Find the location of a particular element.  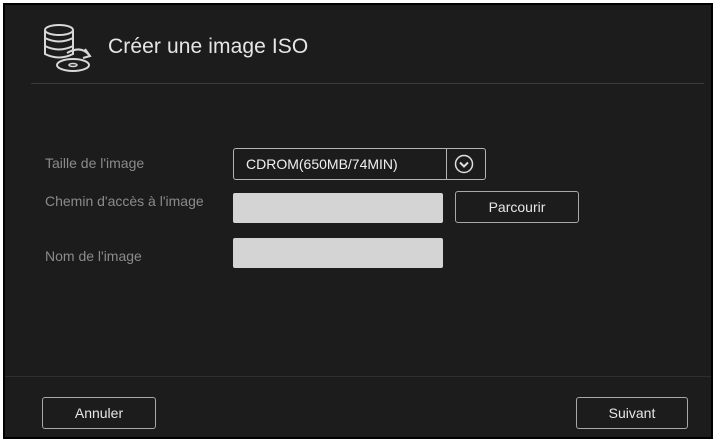

image-name-label: Nom de l'image is located at coordinates (93, 256).